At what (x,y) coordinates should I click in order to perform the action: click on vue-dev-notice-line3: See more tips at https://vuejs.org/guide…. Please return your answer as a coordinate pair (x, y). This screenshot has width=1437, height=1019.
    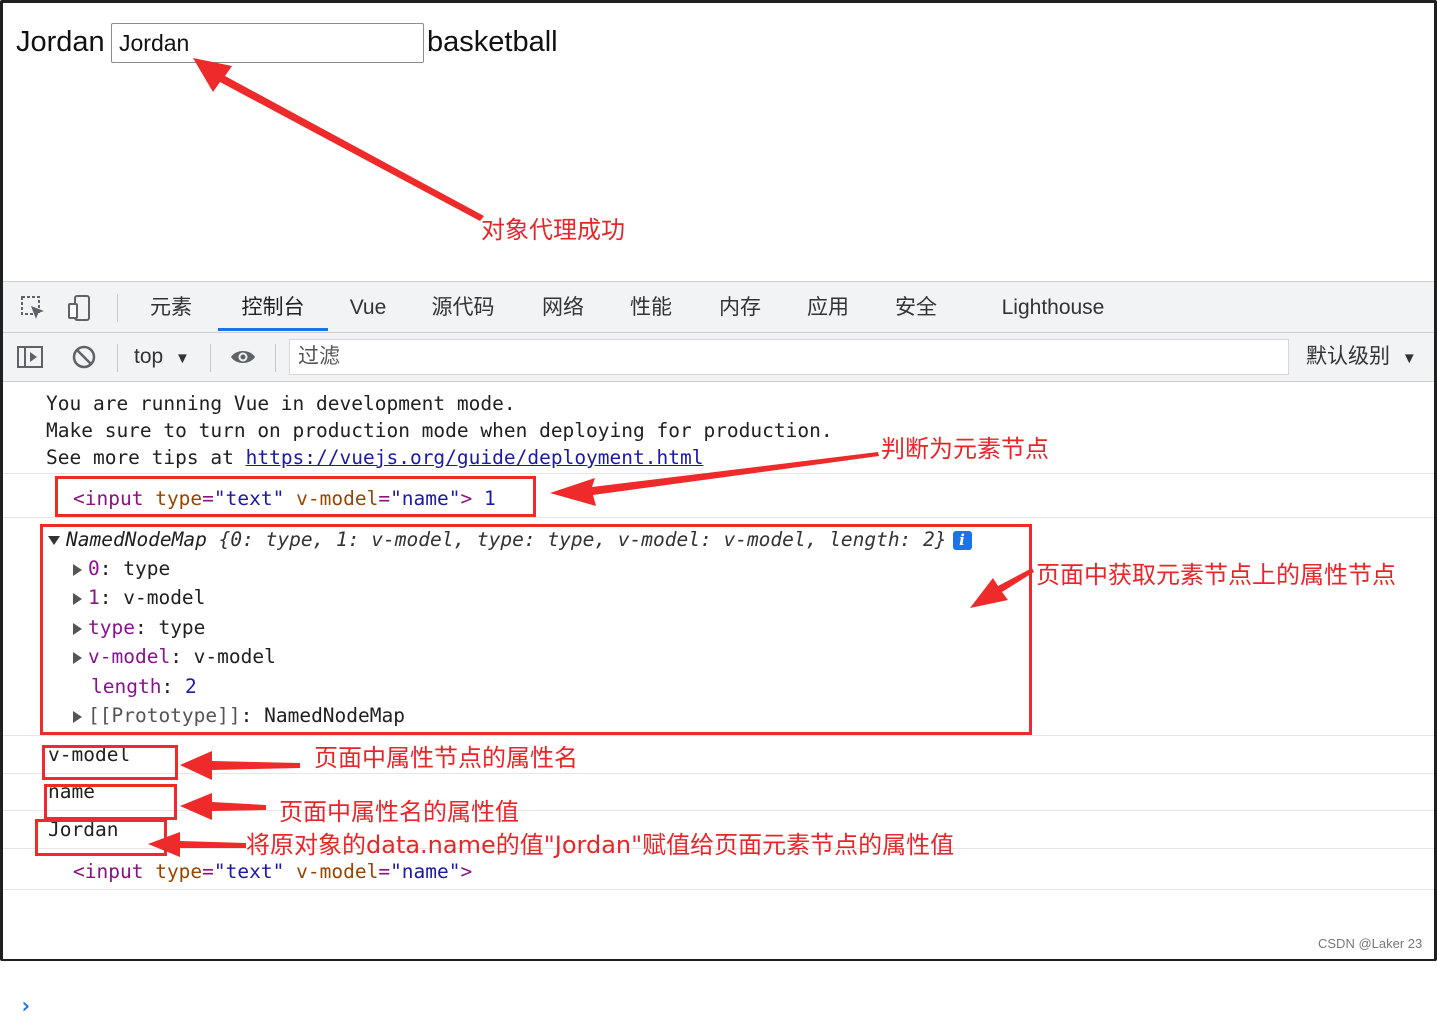
    Looking at the image, I should click on (374, 457).